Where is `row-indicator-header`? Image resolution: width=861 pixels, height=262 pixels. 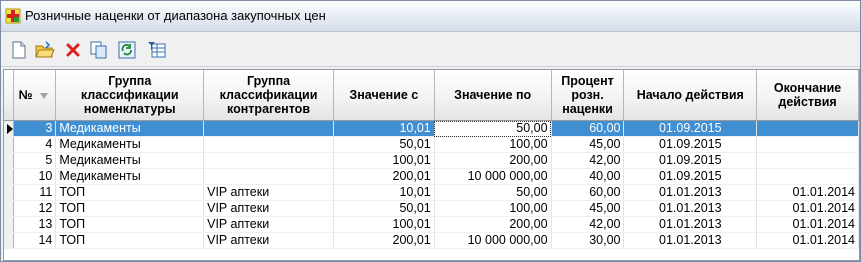 row-indicator-header is located at coordinates (9, 95).